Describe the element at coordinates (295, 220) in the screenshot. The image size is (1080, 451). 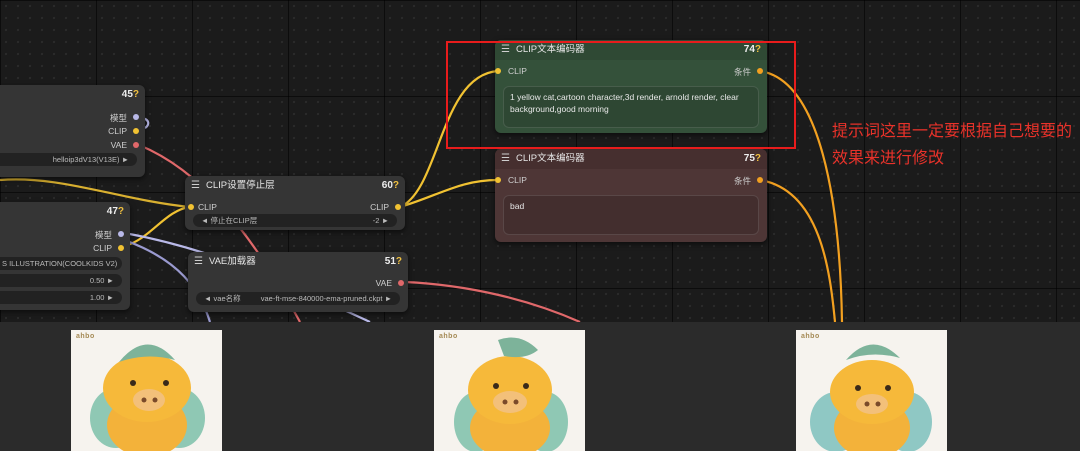
I see `stop-at-layer-widget: ◄ 停止在CLIP层 -2 ►` at that location.